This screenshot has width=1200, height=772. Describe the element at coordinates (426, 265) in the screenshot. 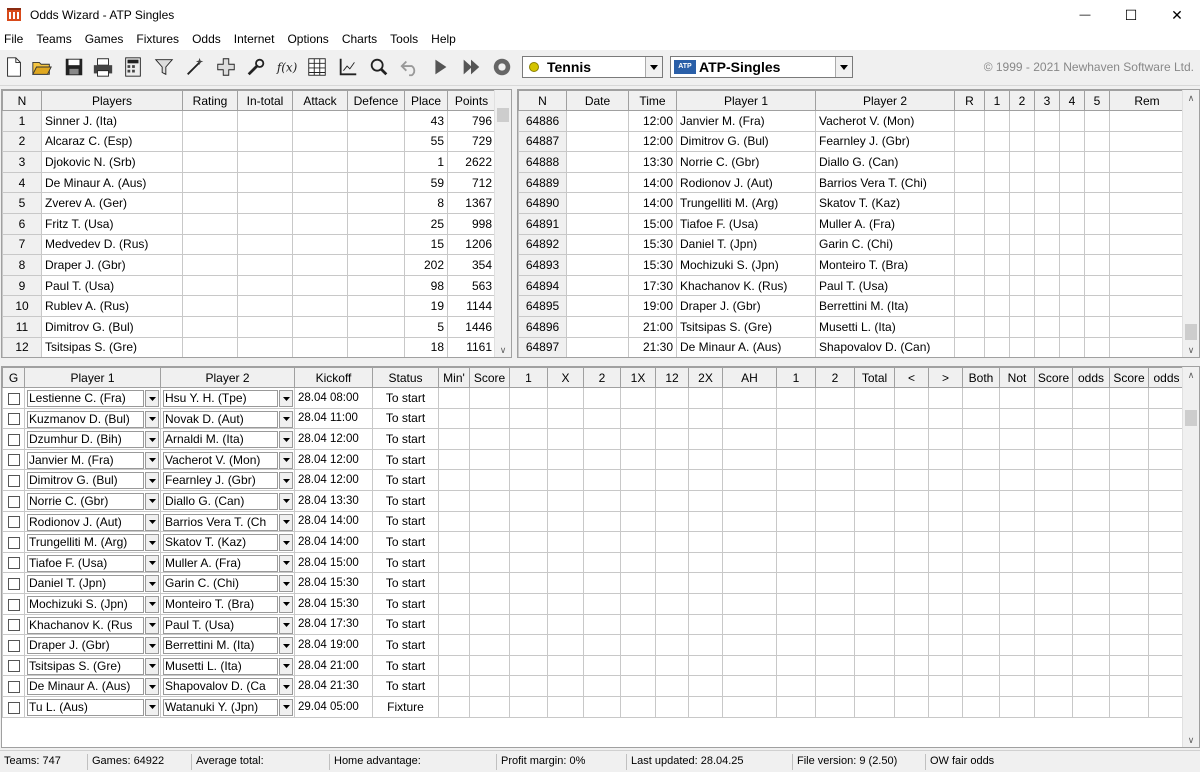

I see `teams-cell: 202` at that location.